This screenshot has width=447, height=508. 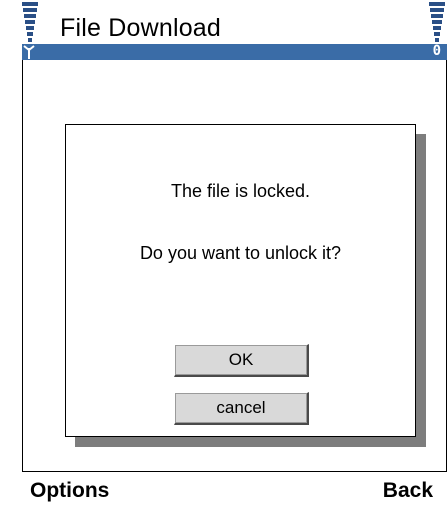 What do you see at coordinates (141, 28) in the screenshot?
I see `page-title: File Download` at bounding box center [141, 28].